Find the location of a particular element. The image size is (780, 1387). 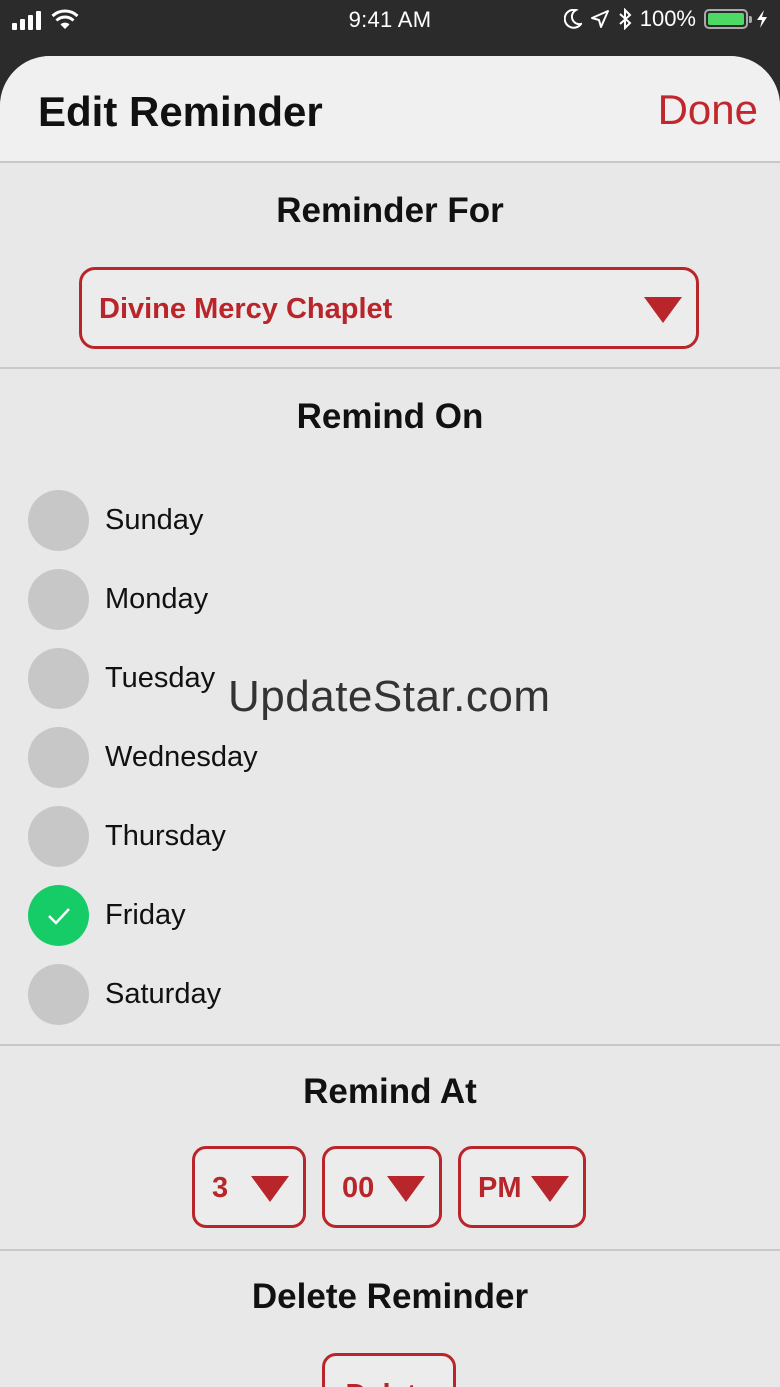

day-label: Wednesday is located at coordinates (181, 757).